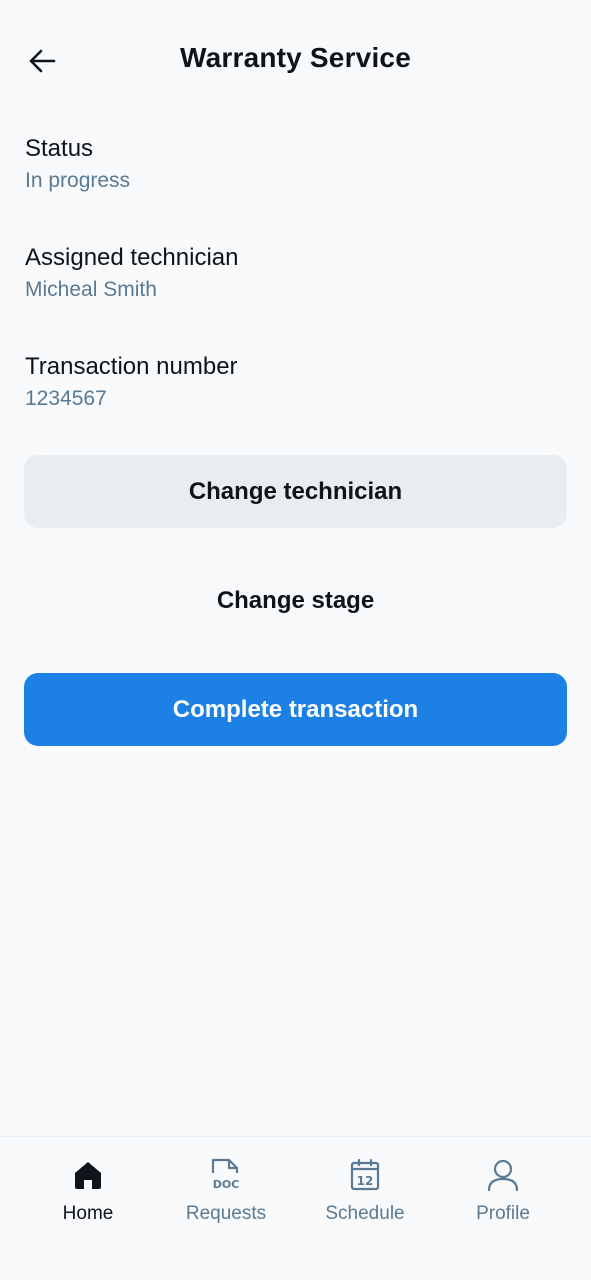 Image resolution: width=591 pixels, height=1280 pixels. I want to click on nav-item-home: Home, so click(88, 1205).